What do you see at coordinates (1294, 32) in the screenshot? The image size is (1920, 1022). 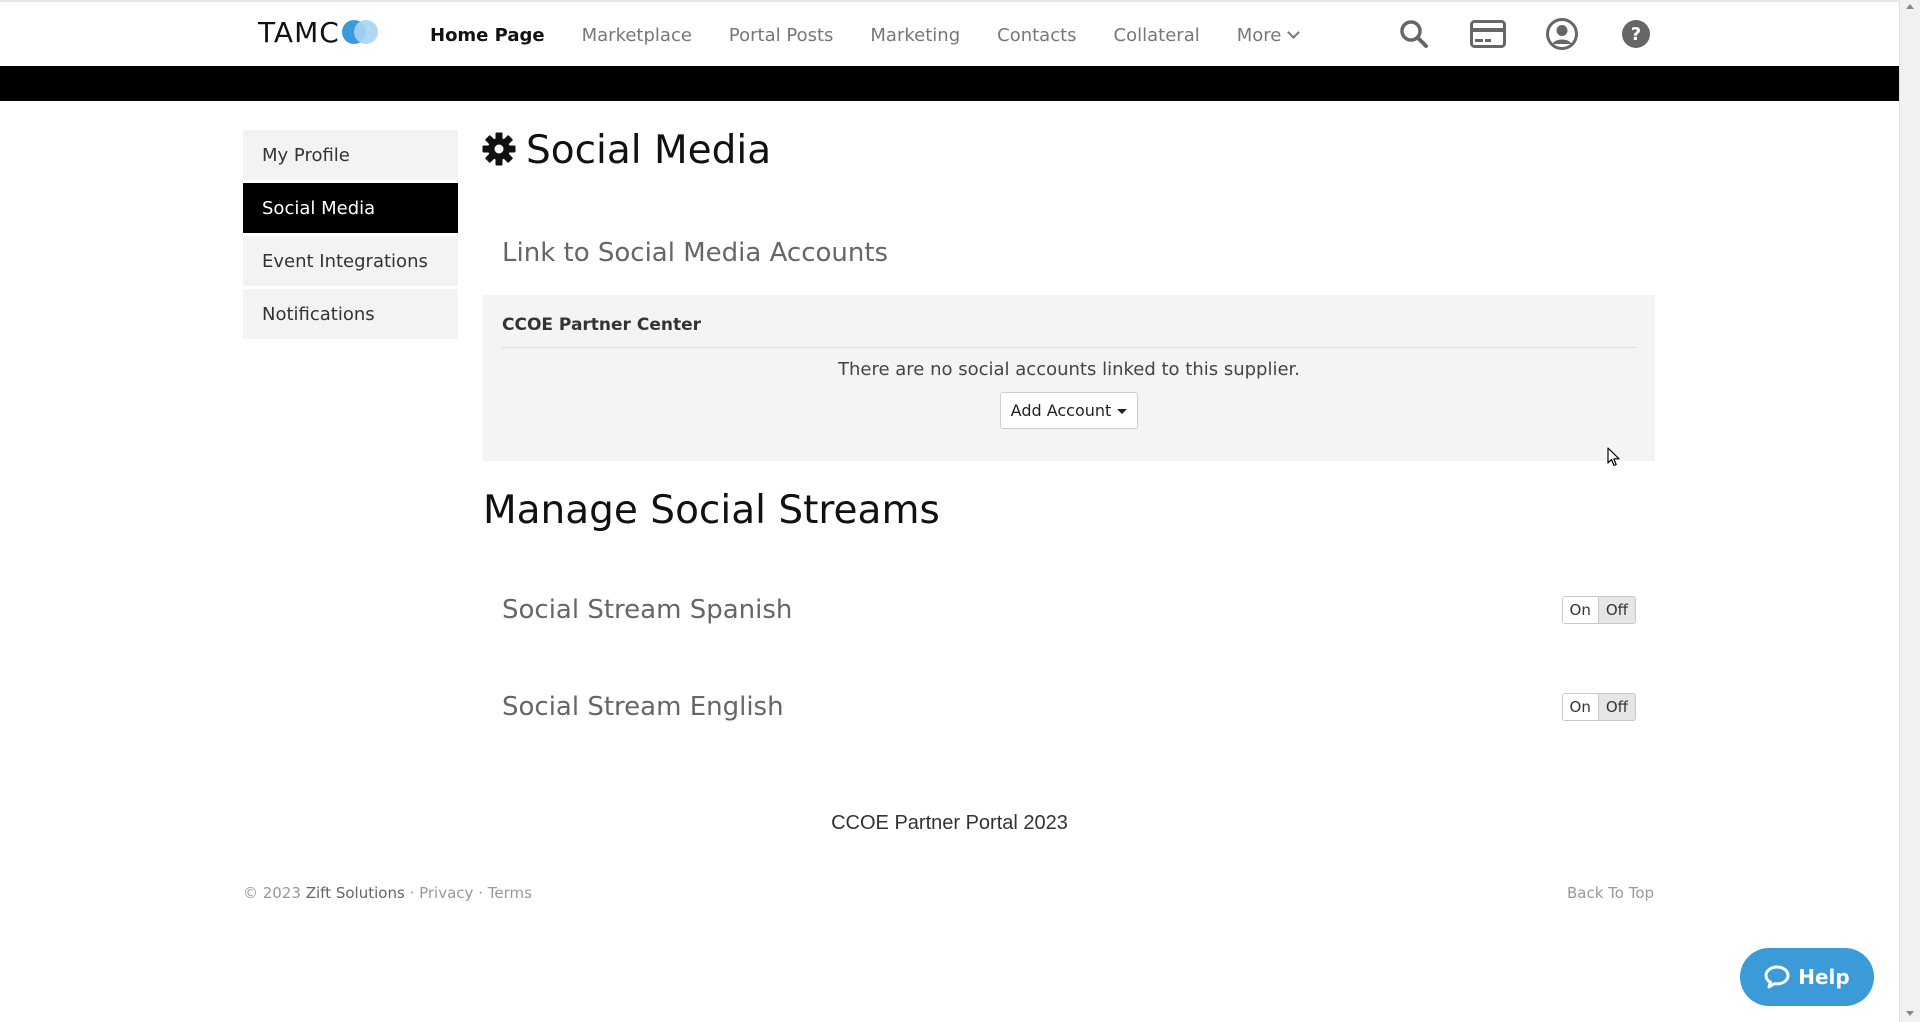 I see `chevron-down-icon` at bounding box center [1294, 32].